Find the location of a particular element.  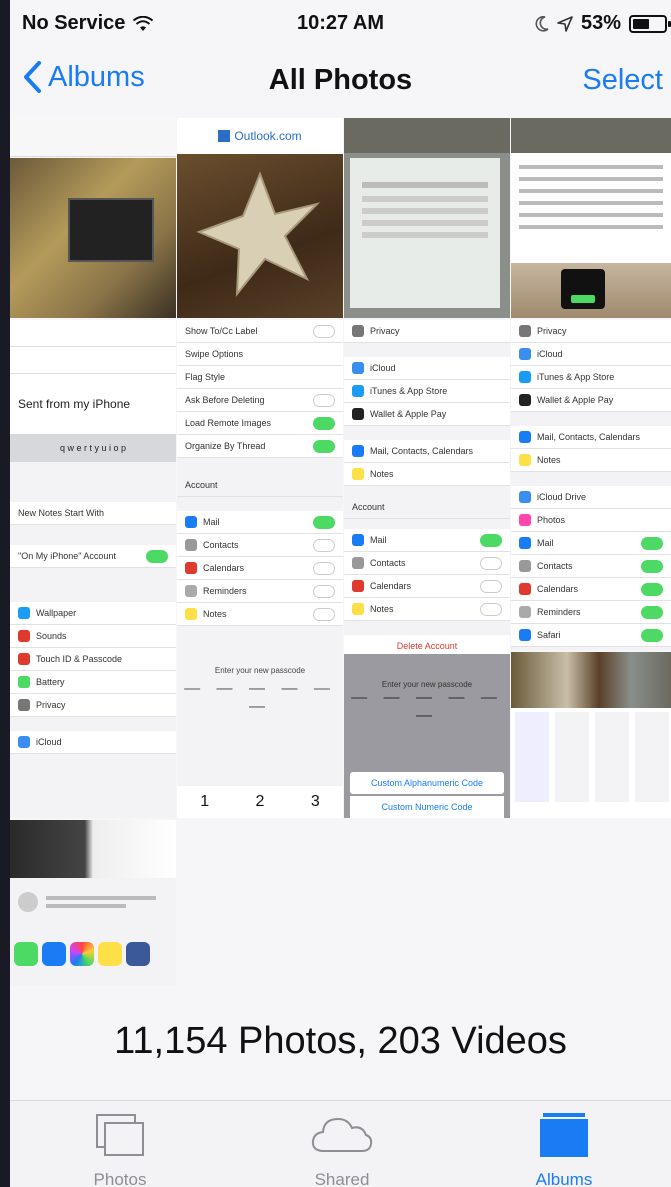

navigation-bar: Albums All Photos Select is located at coordinates (340, 82).